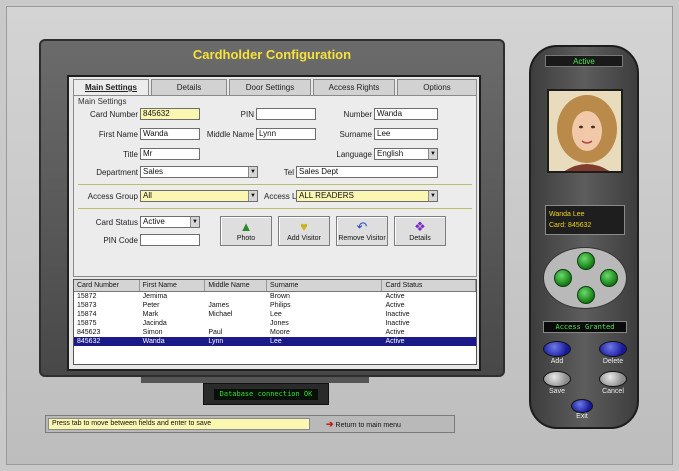  Describe the element at coordinates (567, 214) in the screenshot. I see `device-info-name: Wanda Lee` at that location.